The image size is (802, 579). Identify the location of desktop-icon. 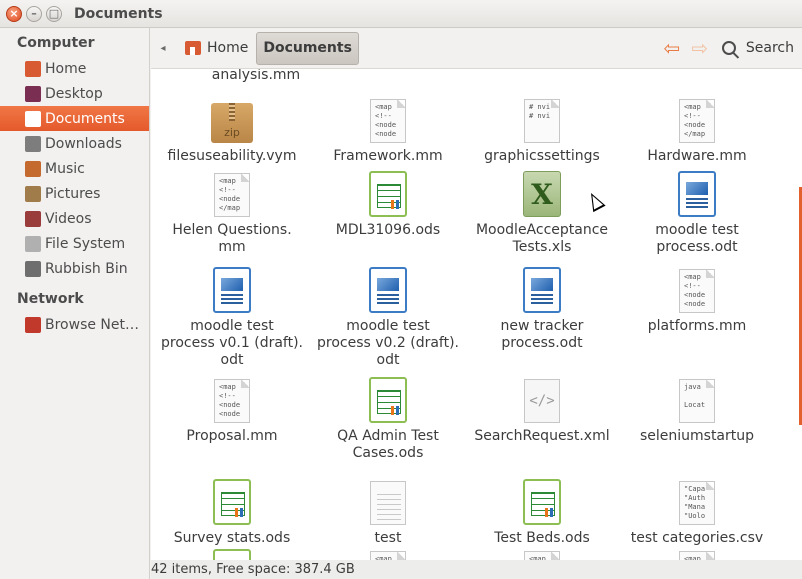
(33, 93).